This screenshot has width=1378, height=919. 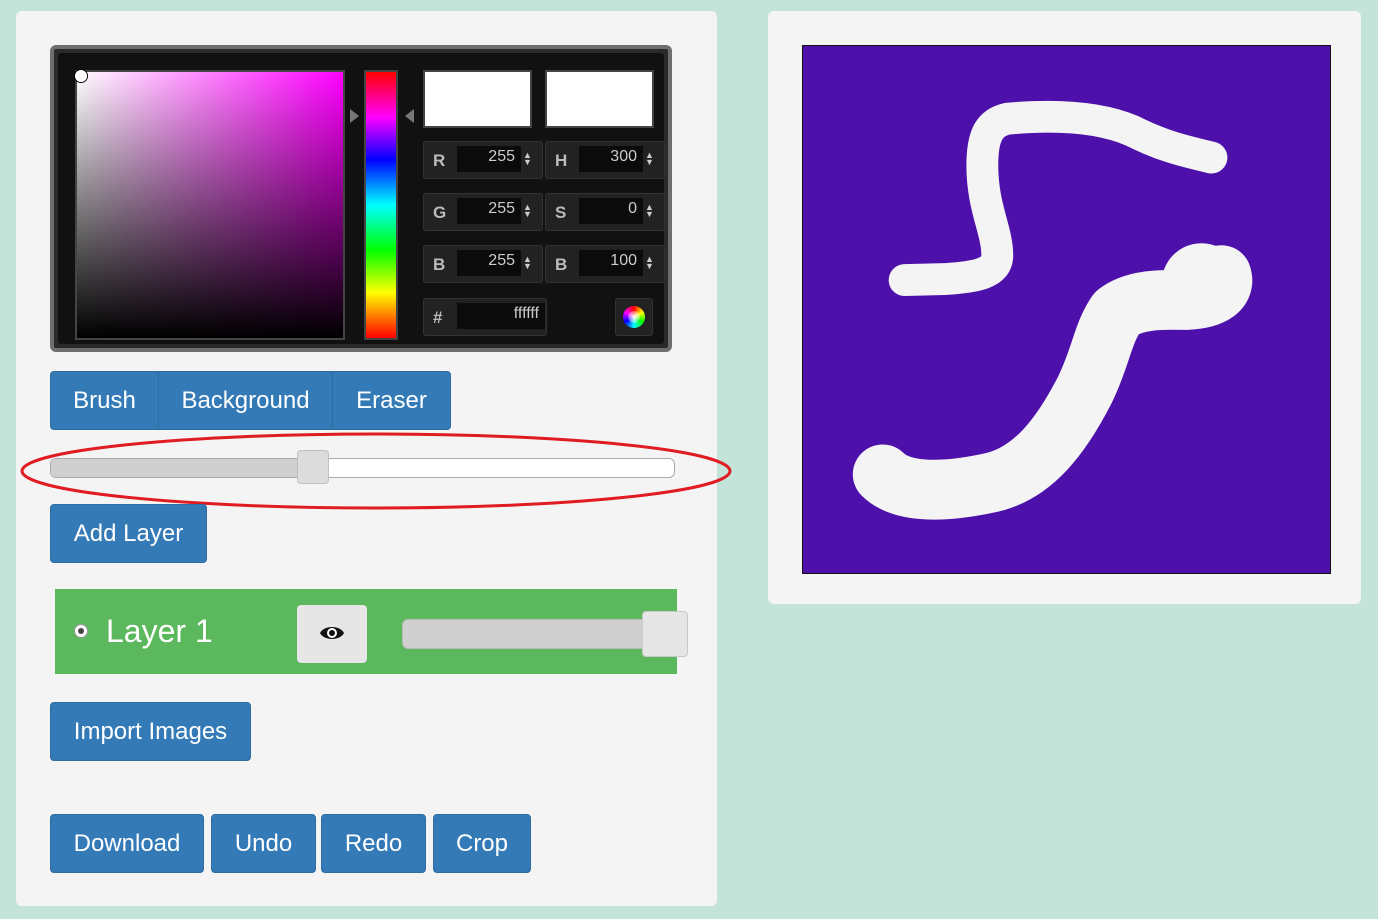 What do you see at coordinates (104, 400) in the screenshot?
I see `brush-button: Brush` at bounding box center [104, 400].